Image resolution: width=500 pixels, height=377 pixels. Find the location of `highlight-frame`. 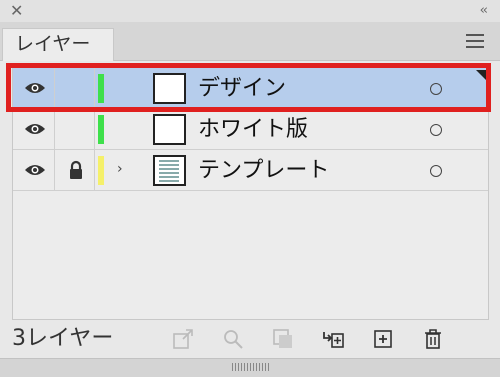

highlight-frame is located at coordinates (248, 87).